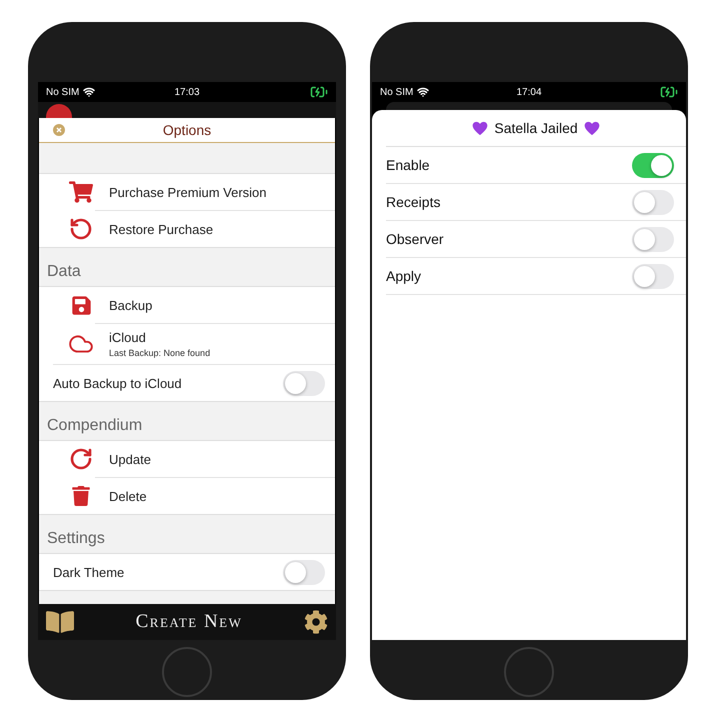 The image size is (722, 722). What do you see at coordinates (189, 622) in the screenshot?
I see `create-new-button: Create New` at bounding box center [189, 622].